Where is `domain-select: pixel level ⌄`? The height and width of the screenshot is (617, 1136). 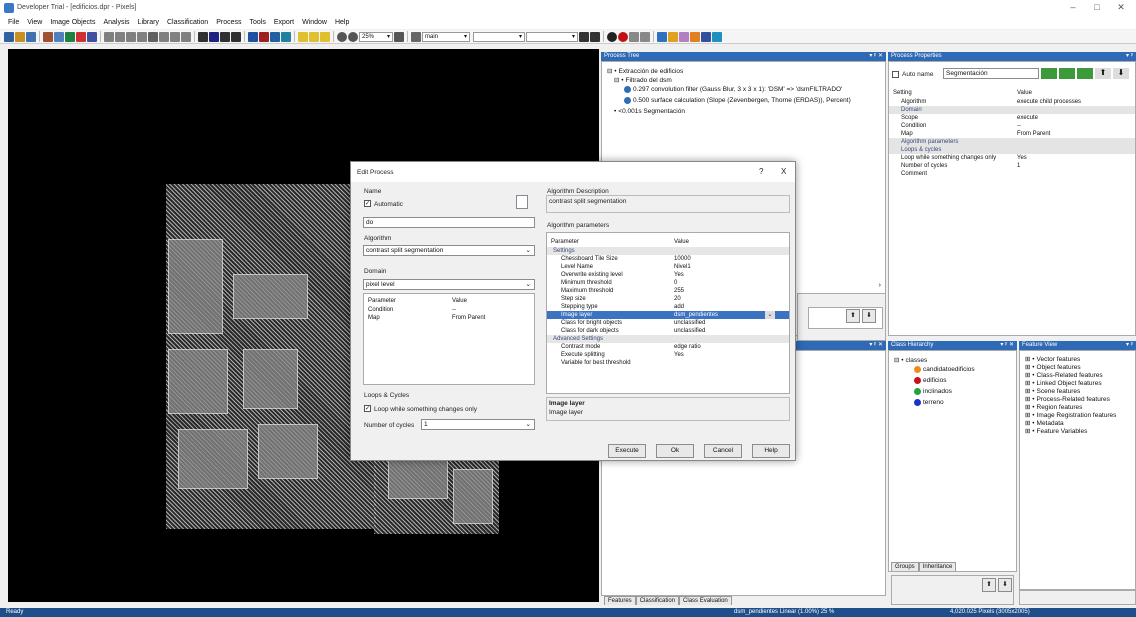 domain-select: pixel level ⌄ is located at coordinates (449, 284).